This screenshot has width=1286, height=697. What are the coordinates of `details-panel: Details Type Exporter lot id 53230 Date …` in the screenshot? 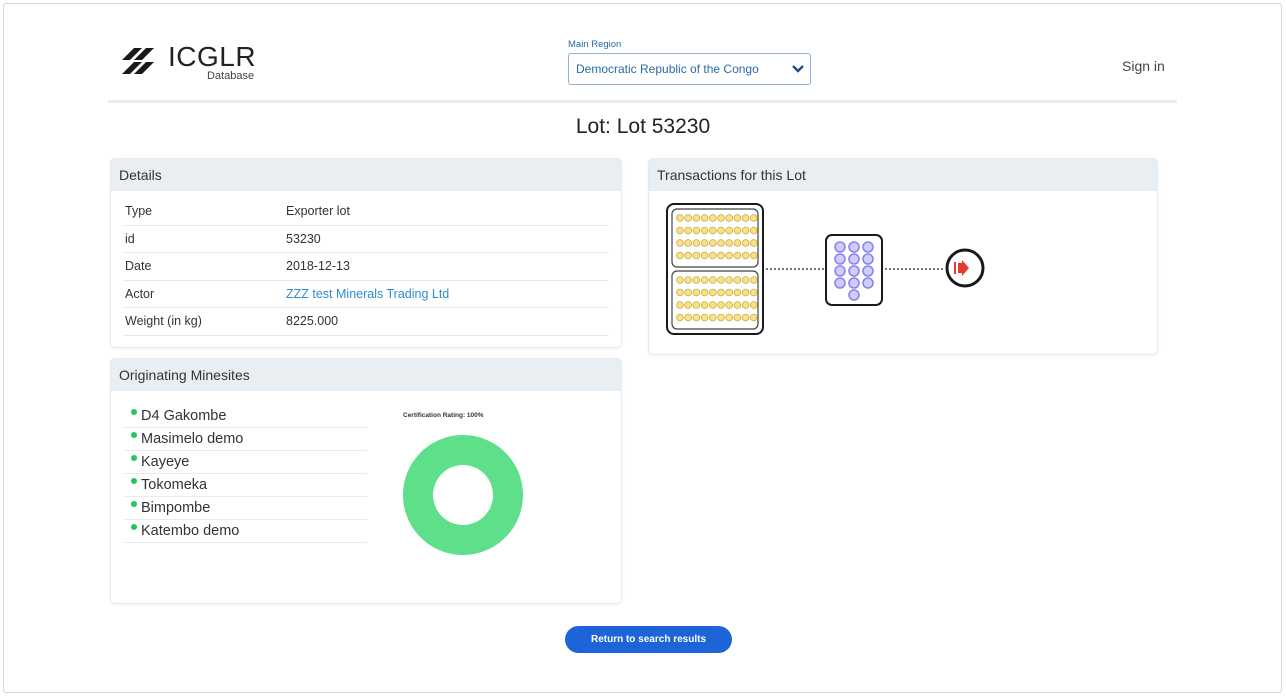 It's located at (366, 253).